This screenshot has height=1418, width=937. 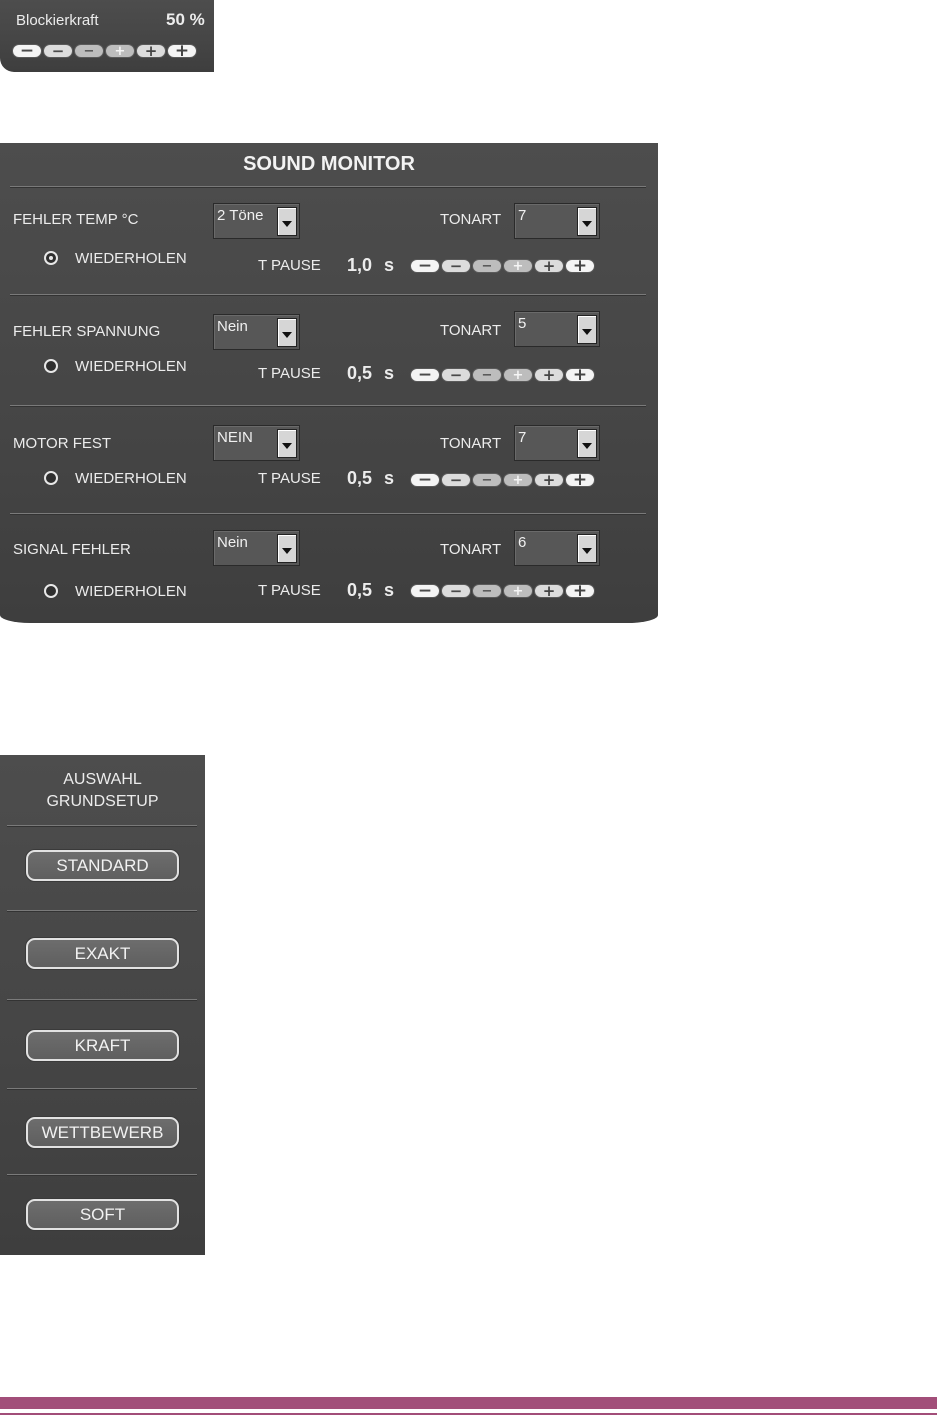 What do you see at coordinates (557, 548) in the screenshot?
I see `tonart-dropdown: 6` at bounding box center [557, 548].